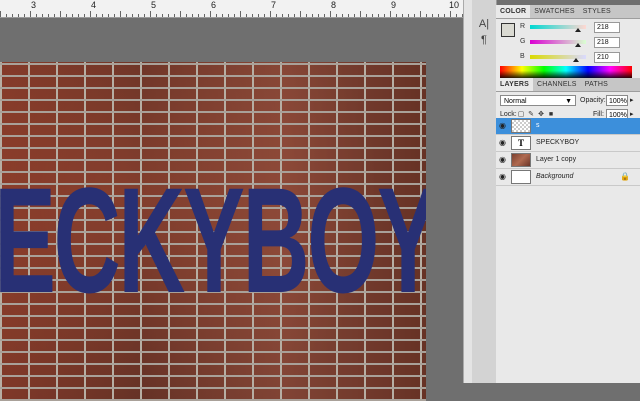  I want to click on blue-slider-handle, so click(576, 60).